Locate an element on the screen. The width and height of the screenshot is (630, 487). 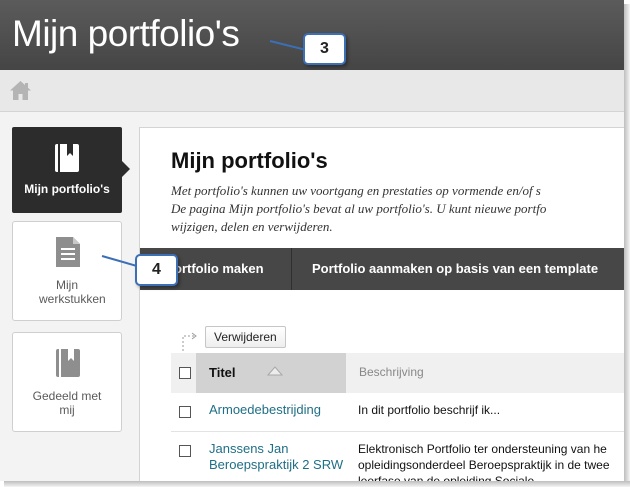
title-line: Beroepspraktijk 2 SRW is located at coordinates (276, 464).